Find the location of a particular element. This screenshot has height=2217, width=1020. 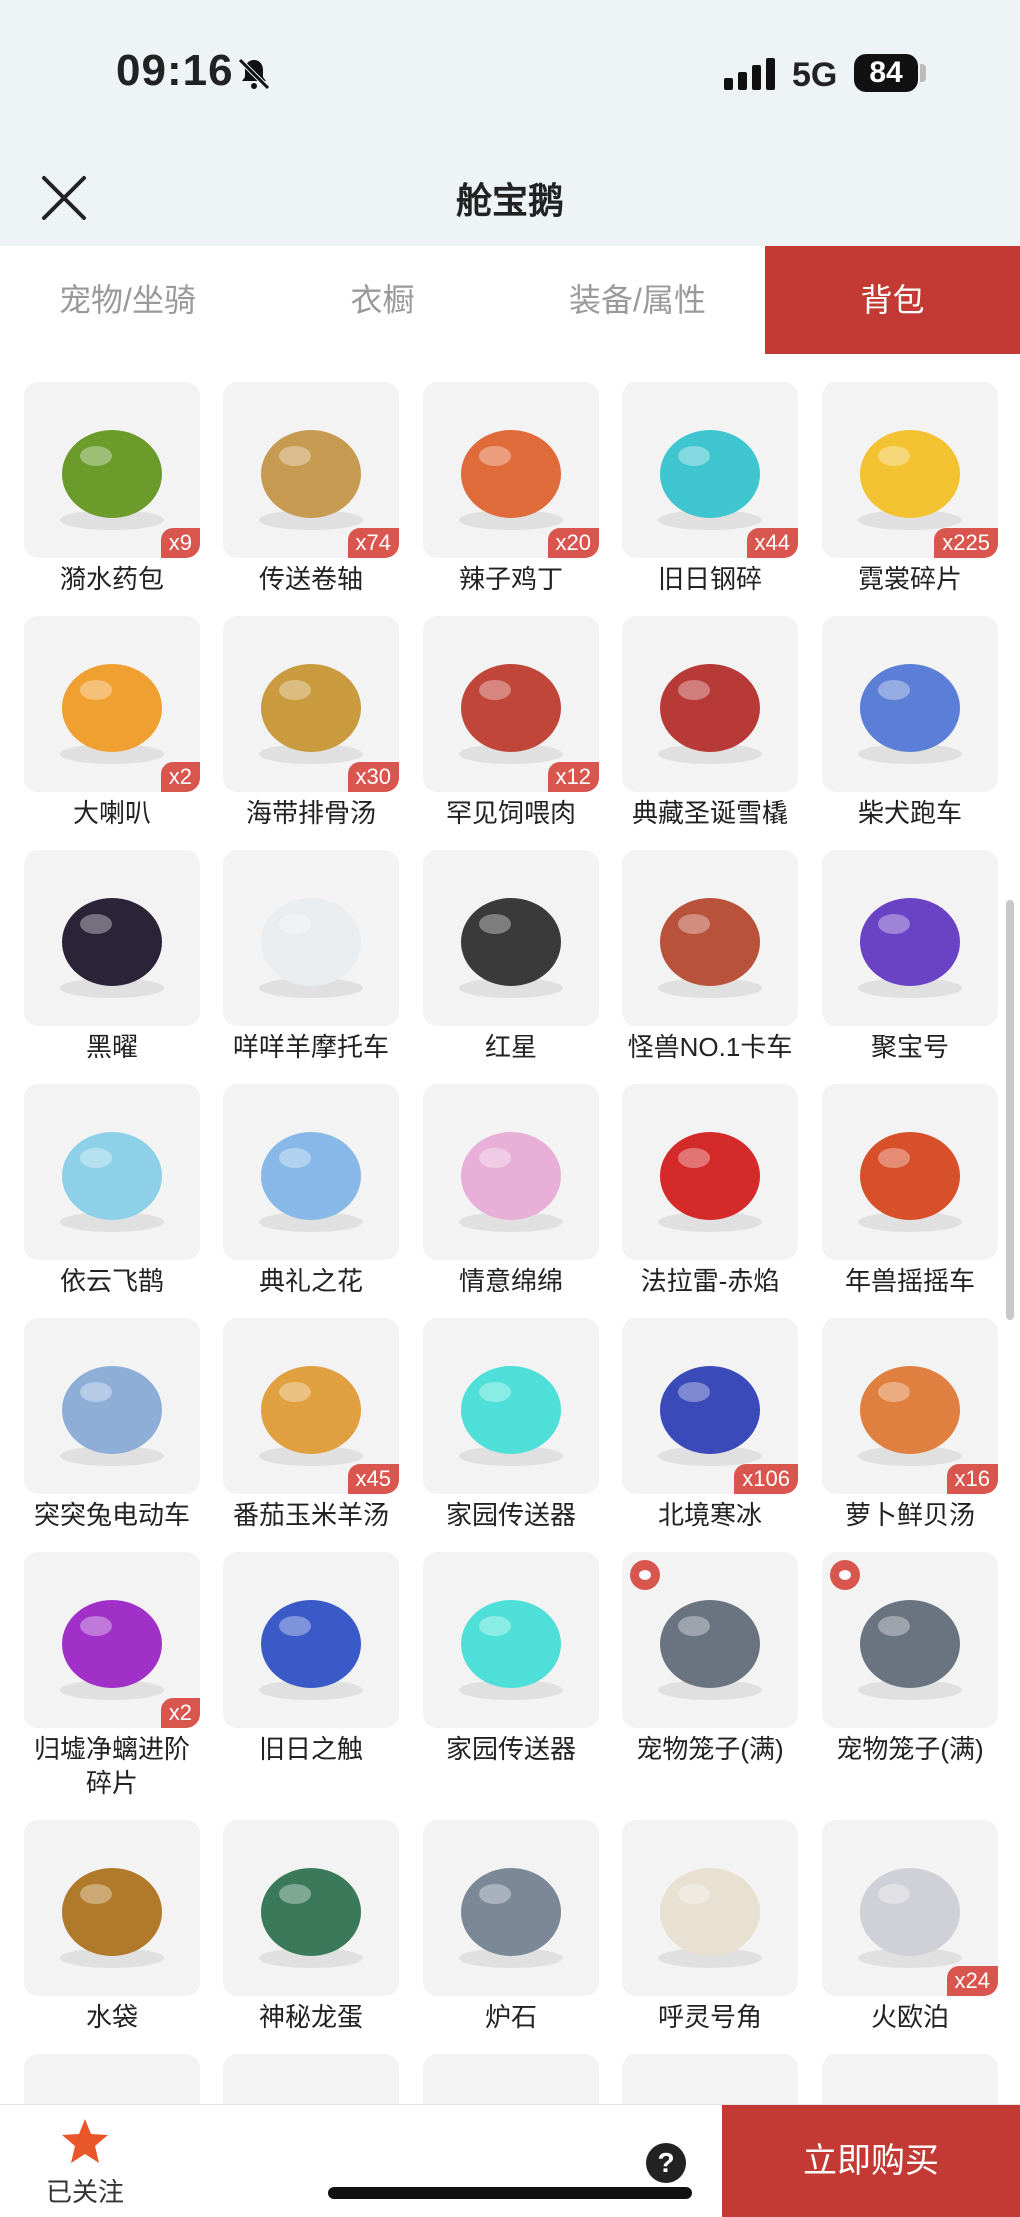

inventory-item: x30 海带排骨汤 is located at coordinates (311, 723).